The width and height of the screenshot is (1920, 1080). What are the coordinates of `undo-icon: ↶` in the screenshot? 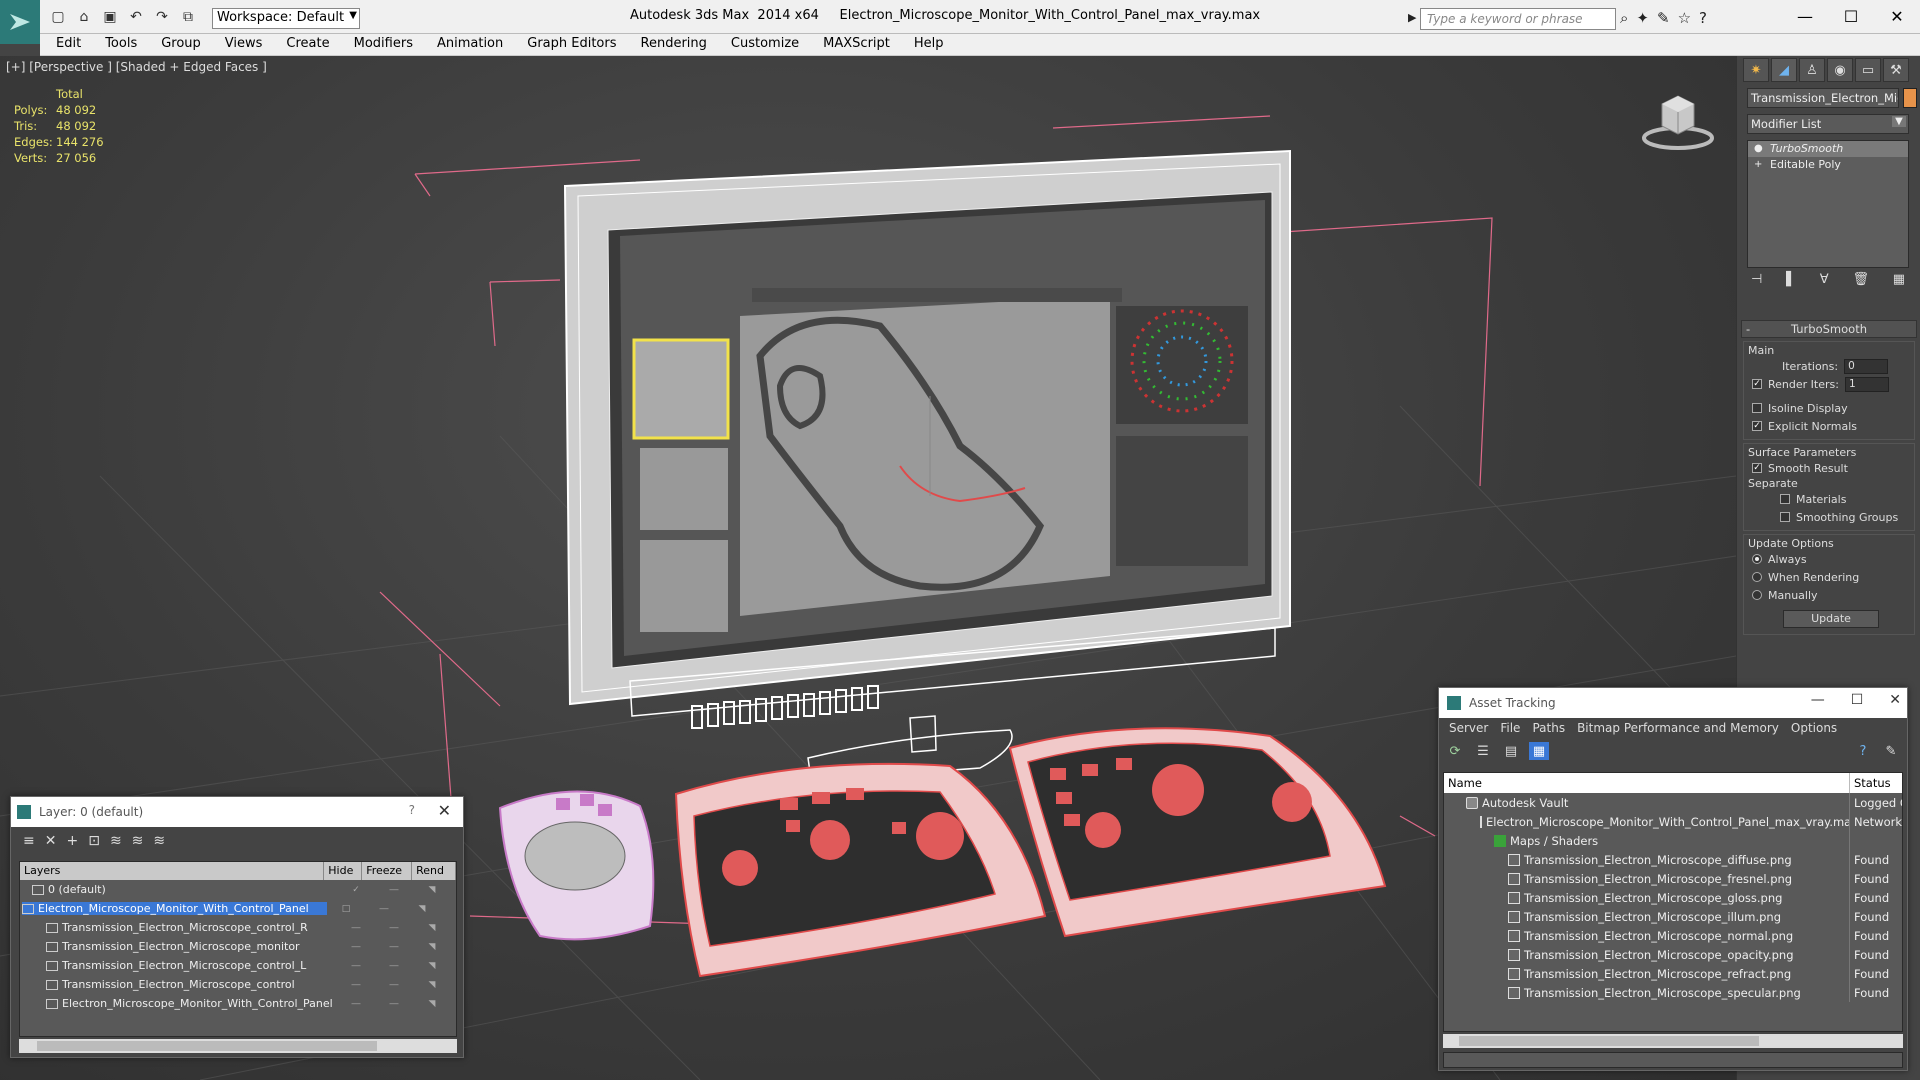 It's located at (136, 17).